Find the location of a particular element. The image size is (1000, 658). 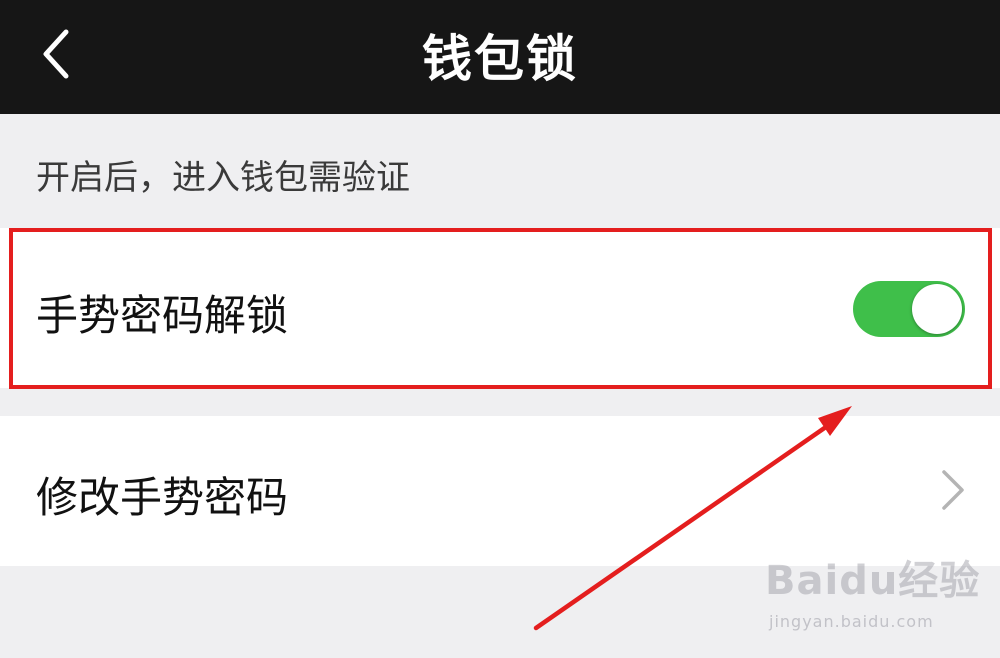

page-title: 钱包锁 is located at coordinates (500, 59).